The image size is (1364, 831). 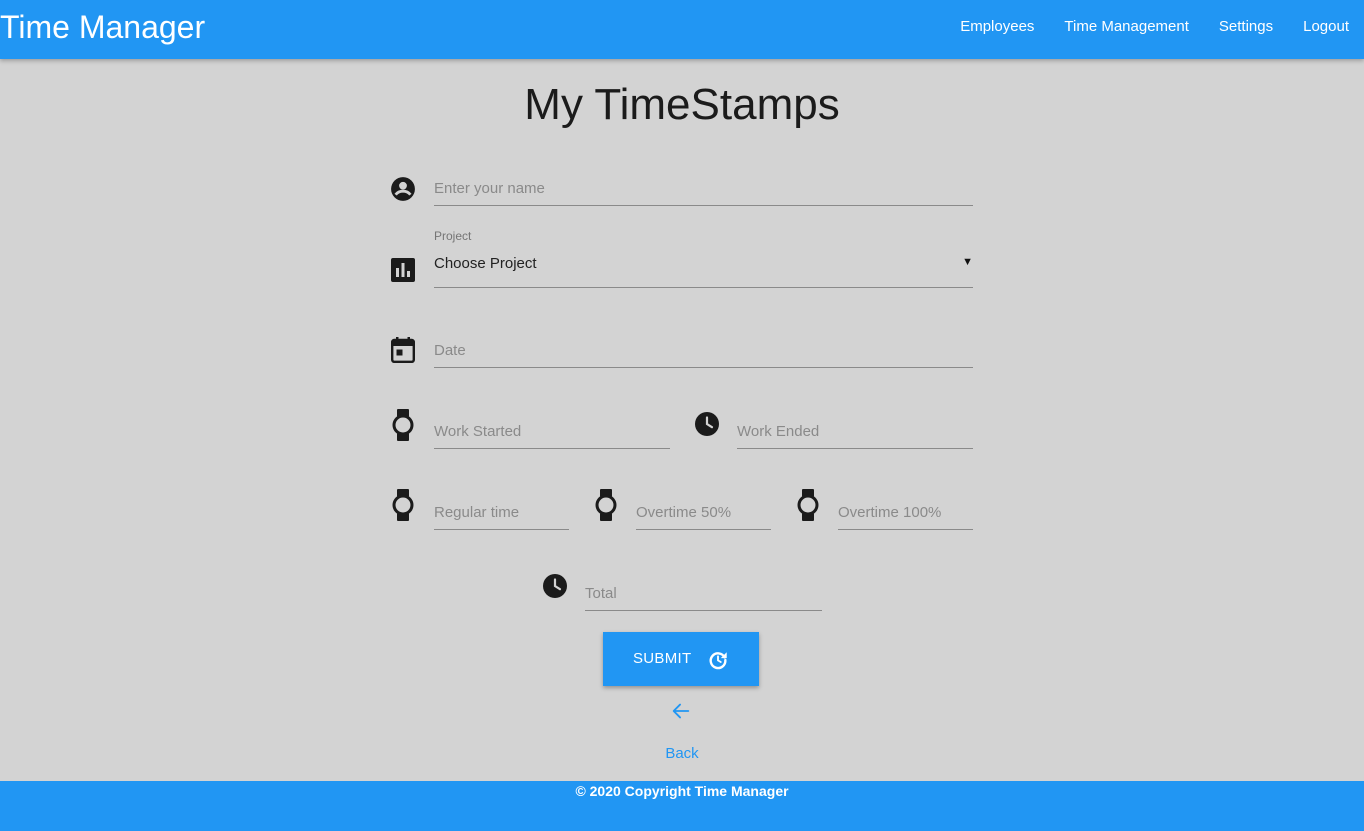 What do you see at coordinates (703, 270) in the screenshot?
I see `project-select: Choose Project ▼` at bounding box center [703, 270].